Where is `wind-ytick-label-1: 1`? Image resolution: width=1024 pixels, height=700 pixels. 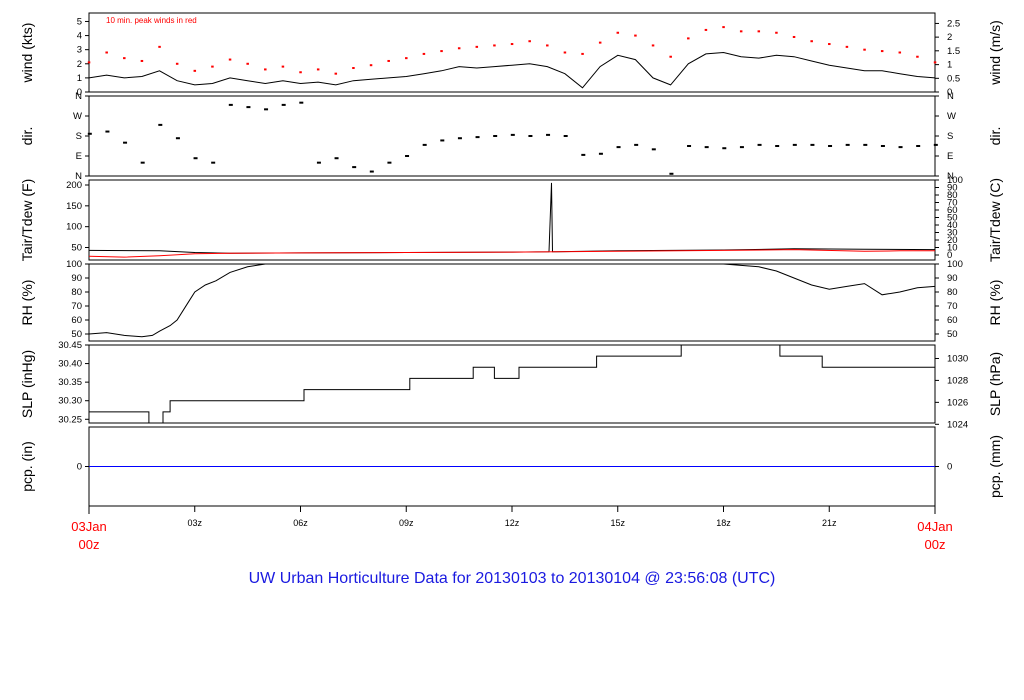
wind-ytick-label-1: 1 is located at coordinates (79, 78).